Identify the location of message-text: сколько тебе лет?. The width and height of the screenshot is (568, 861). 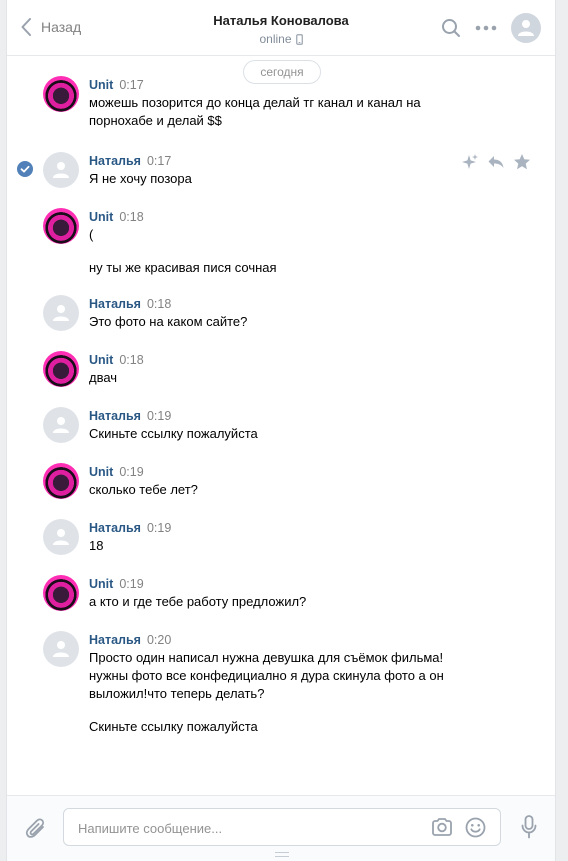
(143, 489).